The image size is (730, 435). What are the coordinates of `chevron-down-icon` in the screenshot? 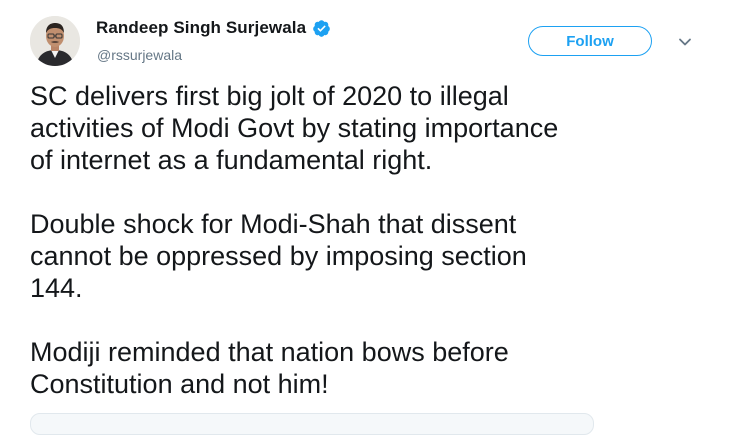 It's located at (685, 42).